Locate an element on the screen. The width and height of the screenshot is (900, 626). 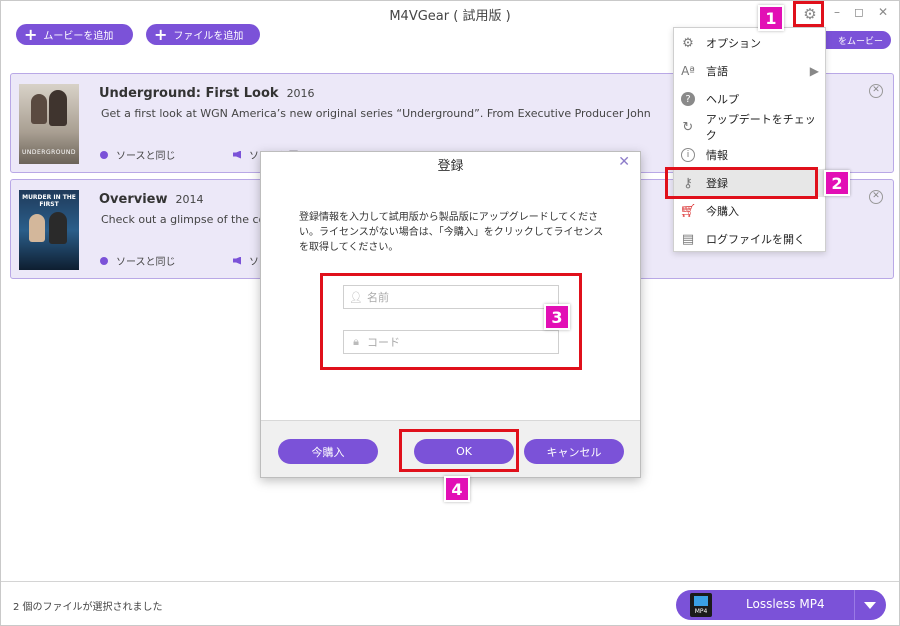
add-file-label: ファイルを追加 is located at coordinates (208, 36).